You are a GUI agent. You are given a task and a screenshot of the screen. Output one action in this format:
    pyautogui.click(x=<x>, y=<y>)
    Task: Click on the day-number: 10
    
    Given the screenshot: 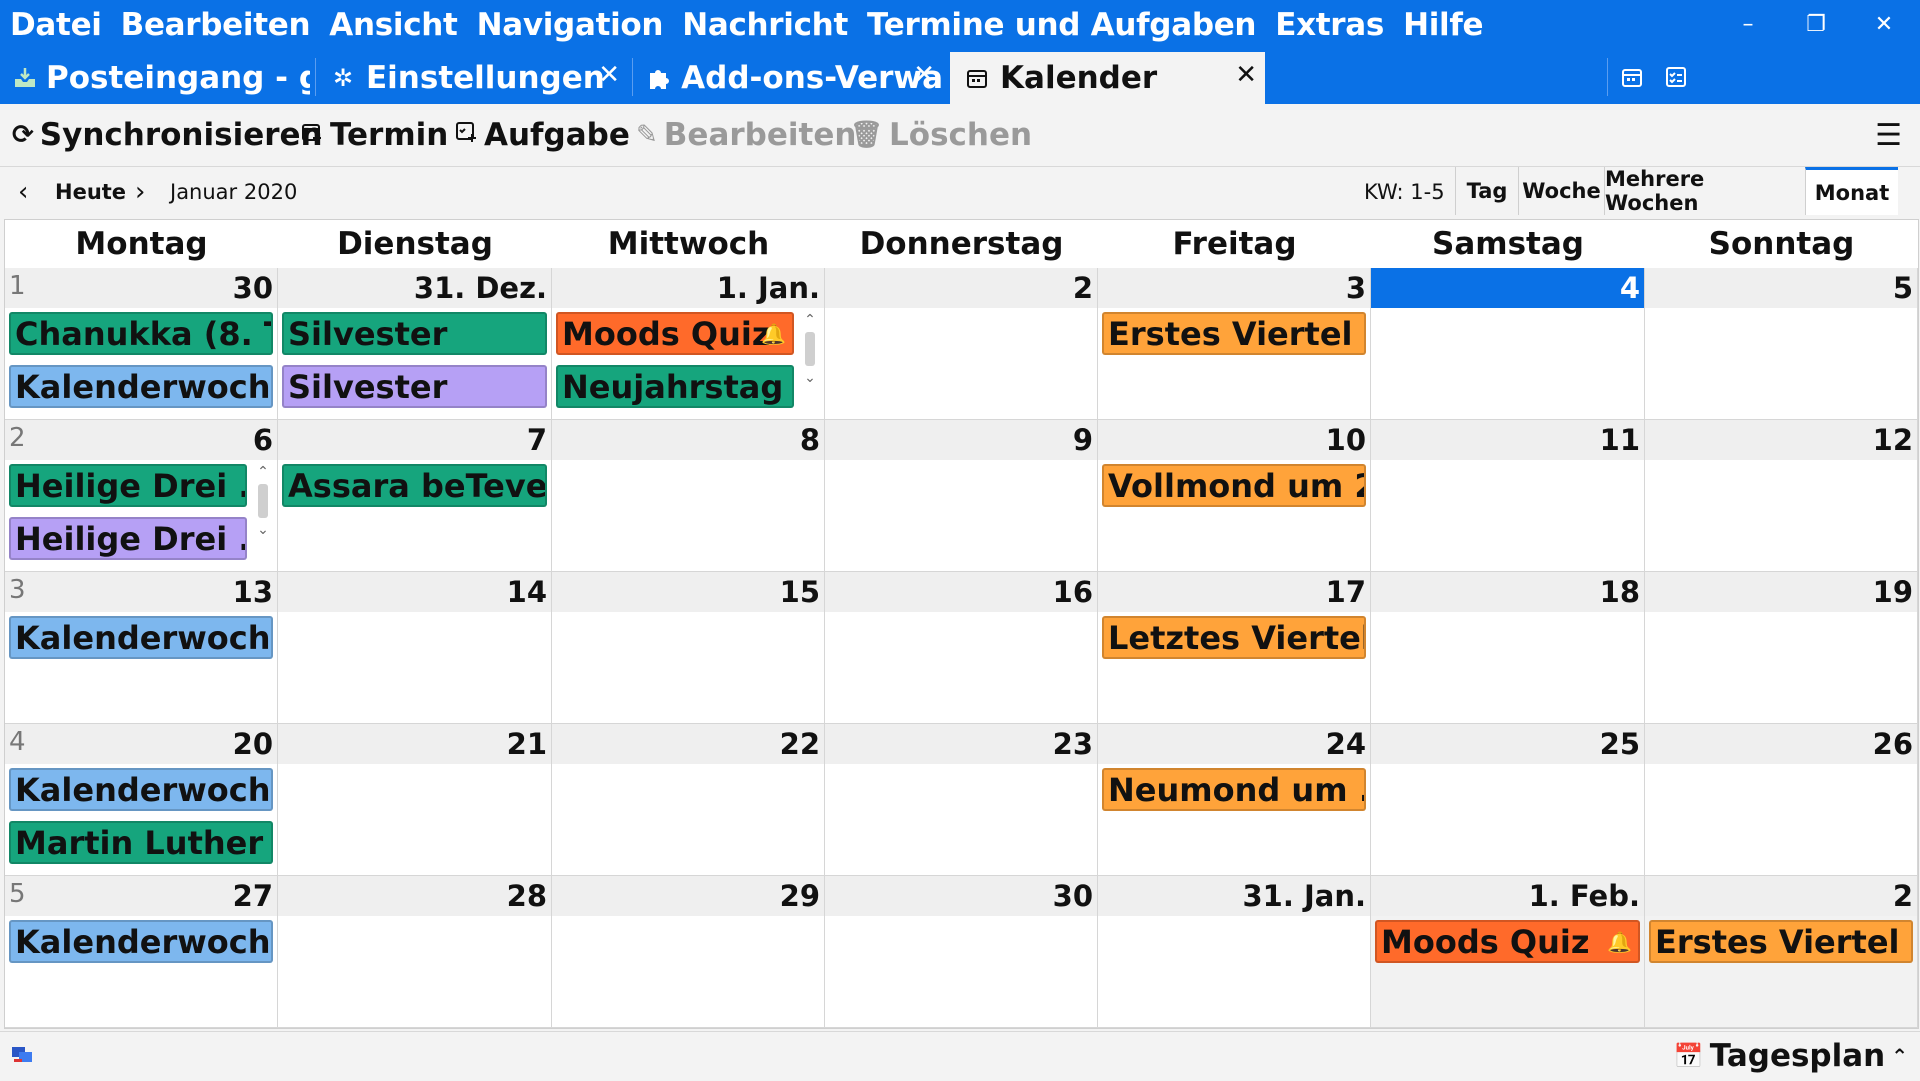 What is the action you would take?
    pyautogui.click(x=1346, y=440)
    